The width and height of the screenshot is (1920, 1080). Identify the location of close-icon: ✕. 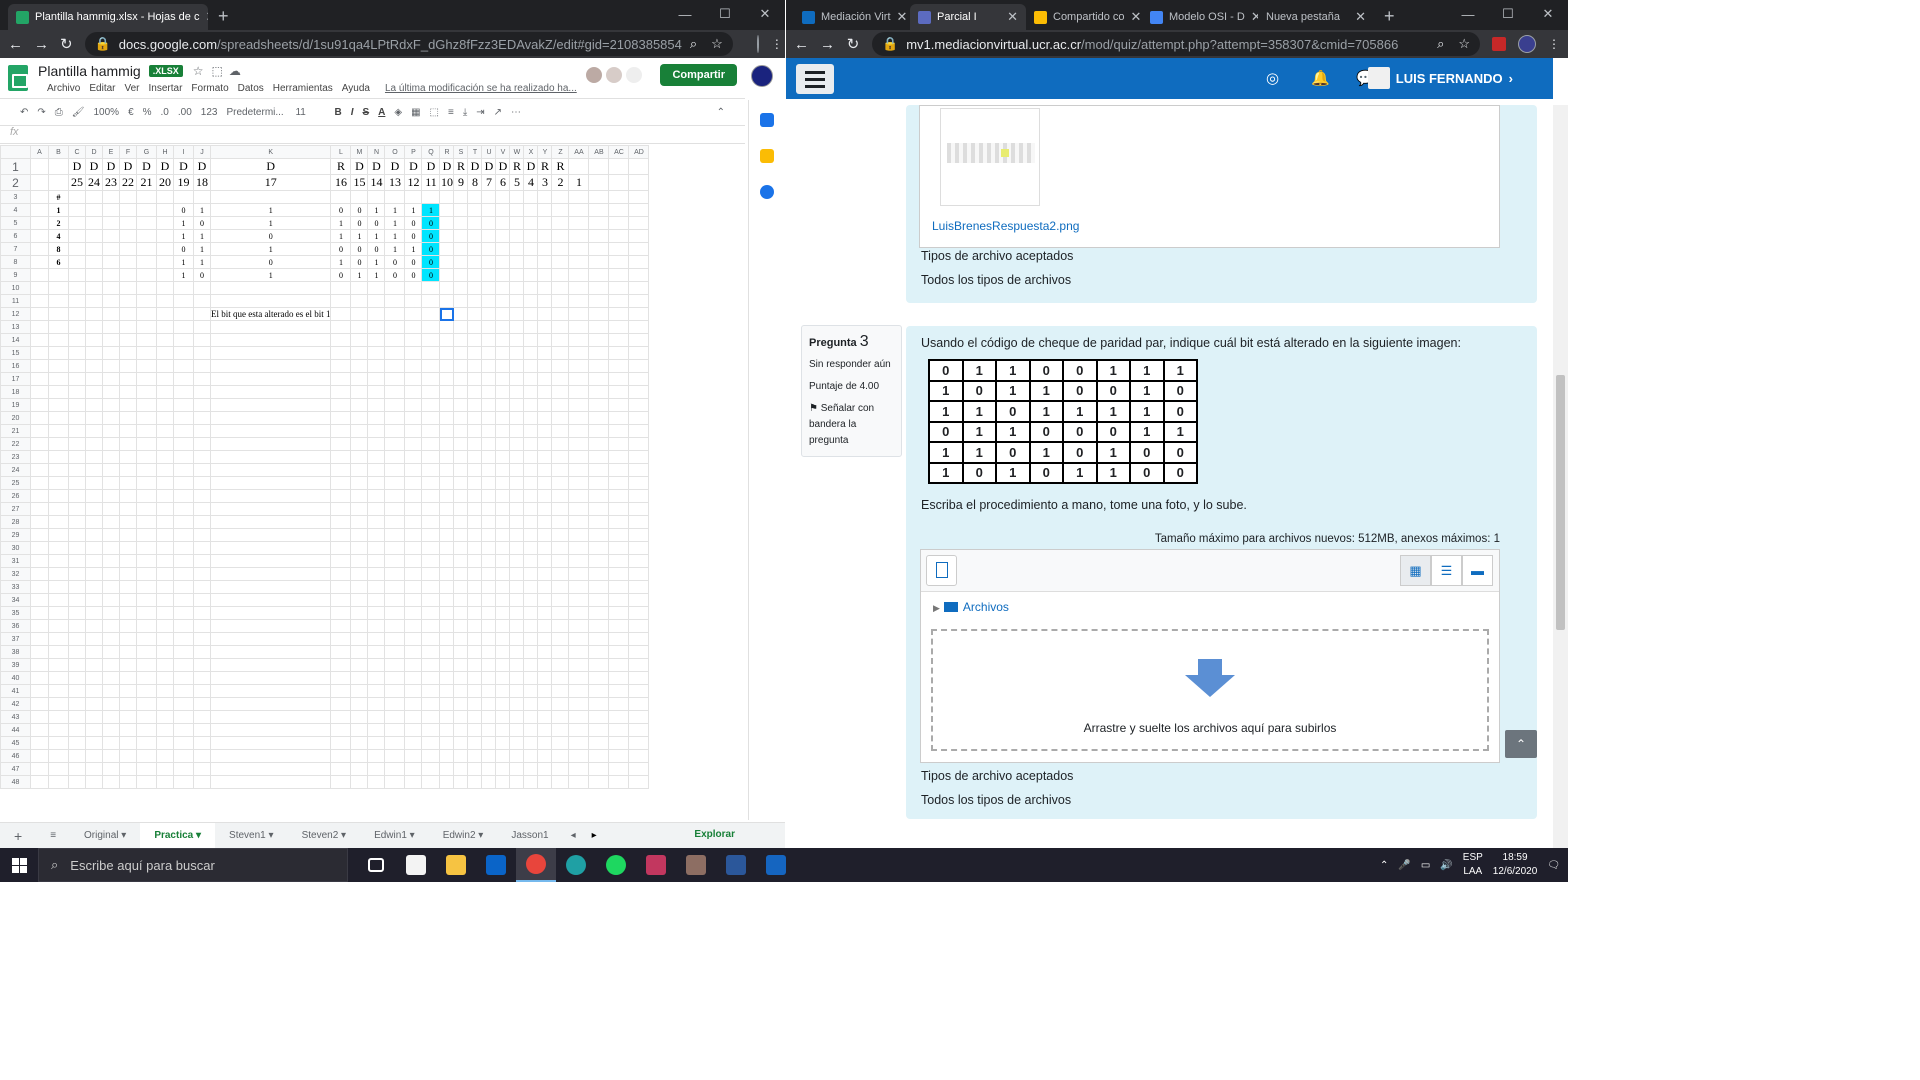
(902, 17).